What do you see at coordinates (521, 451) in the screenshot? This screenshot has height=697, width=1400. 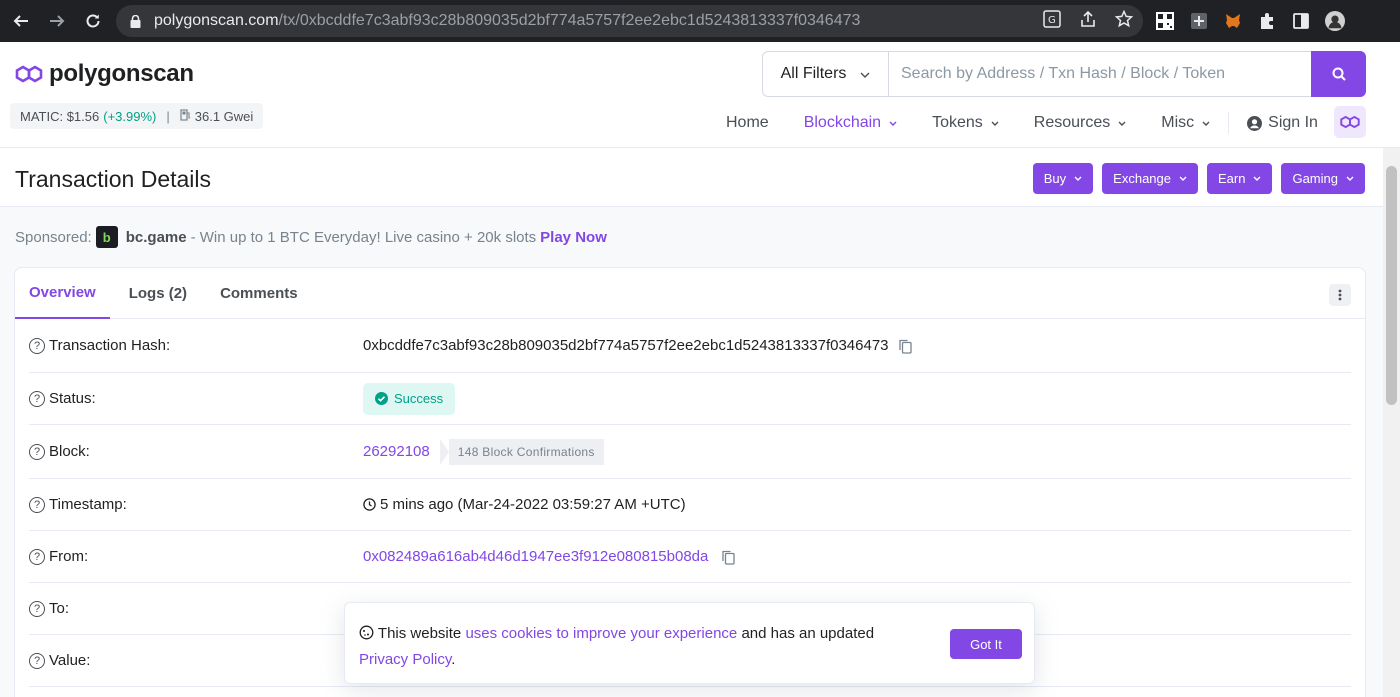 I see `block-confirmations-badge: 148 Block Confirmations` at bounding box center [521, 451].